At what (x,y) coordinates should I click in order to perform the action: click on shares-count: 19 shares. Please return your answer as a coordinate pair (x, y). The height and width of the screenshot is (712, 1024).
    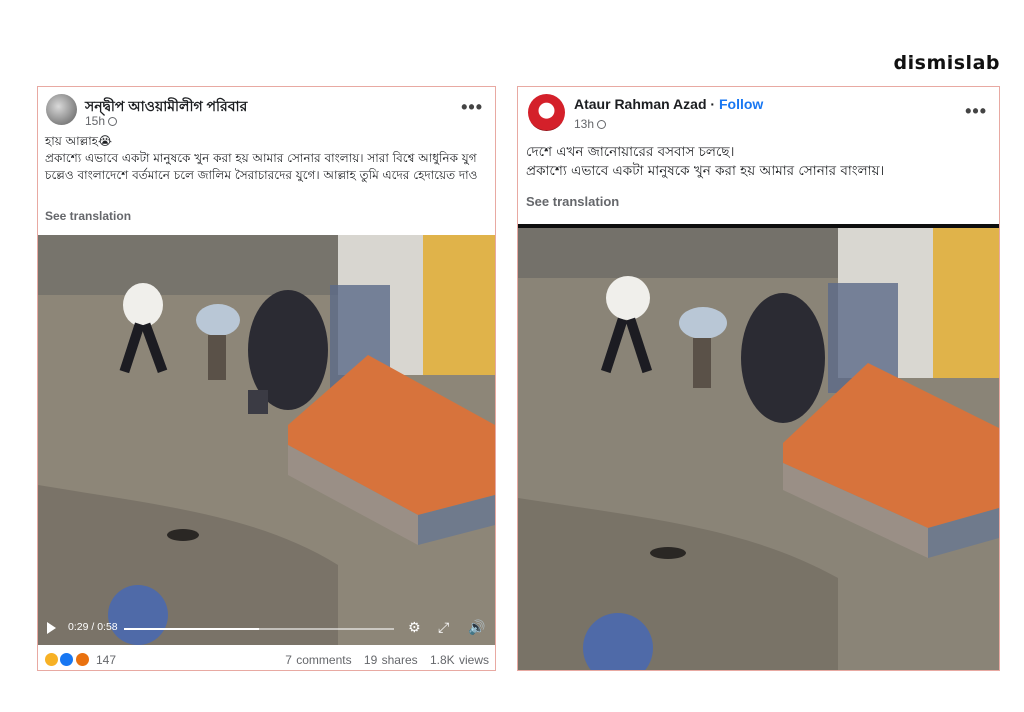
    Looking at the image, I should click on (391, 660).